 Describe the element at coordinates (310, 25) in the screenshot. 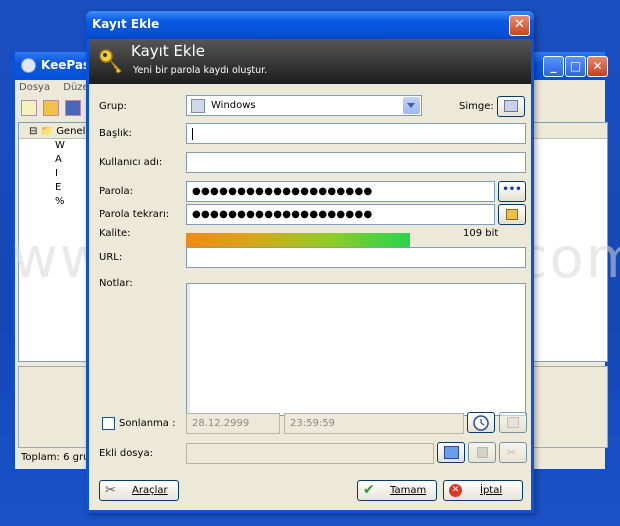

I see `dialog-titlebar: Kayıt Ekle ✕` at that location.